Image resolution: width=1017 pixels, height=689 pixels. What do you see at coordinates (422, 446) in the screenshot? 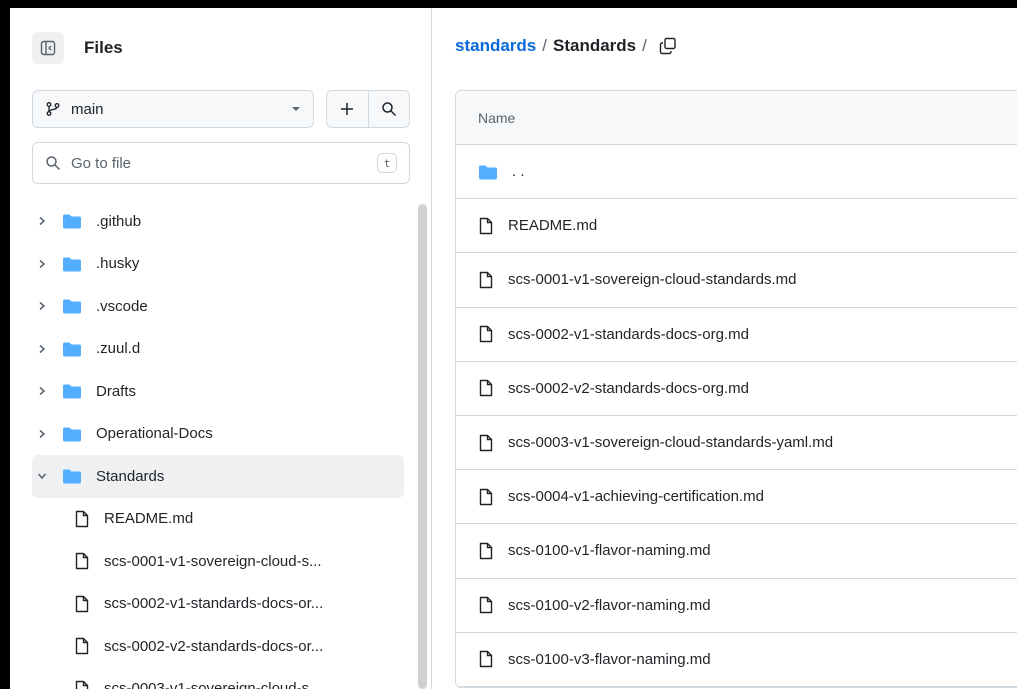
I see `sidebar-scrollbar` at bounding box center [422, 446].